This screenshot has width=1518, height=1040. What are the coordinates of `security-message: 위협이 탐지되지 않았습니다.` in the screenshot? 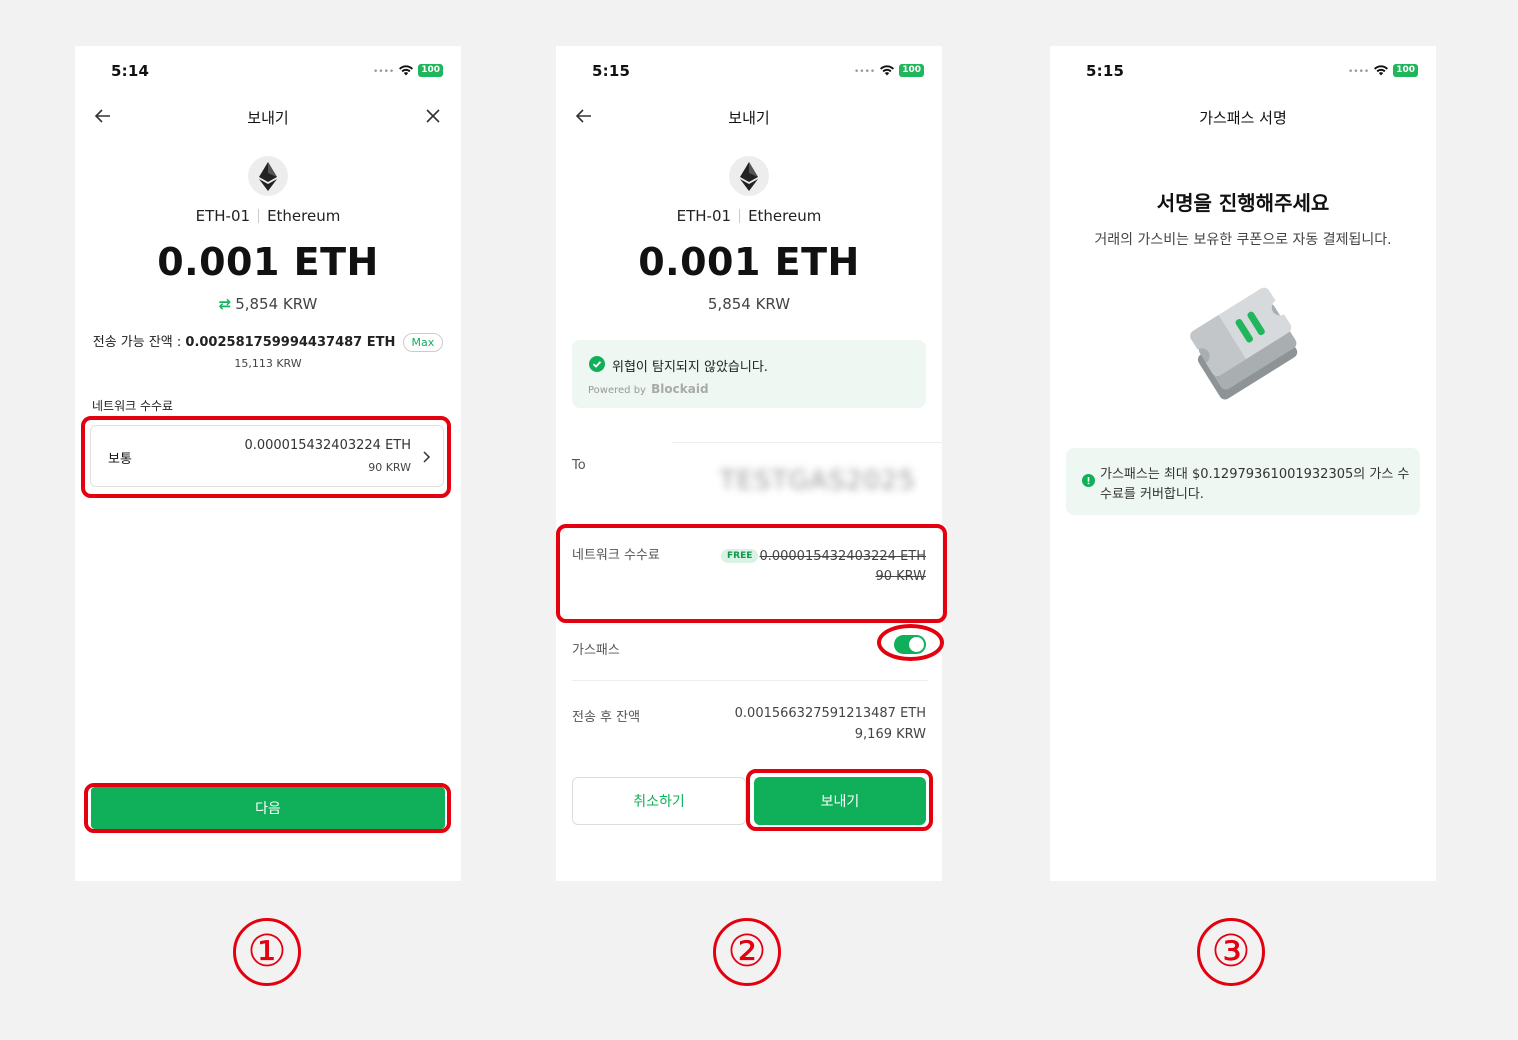 It's located at (690, 367).